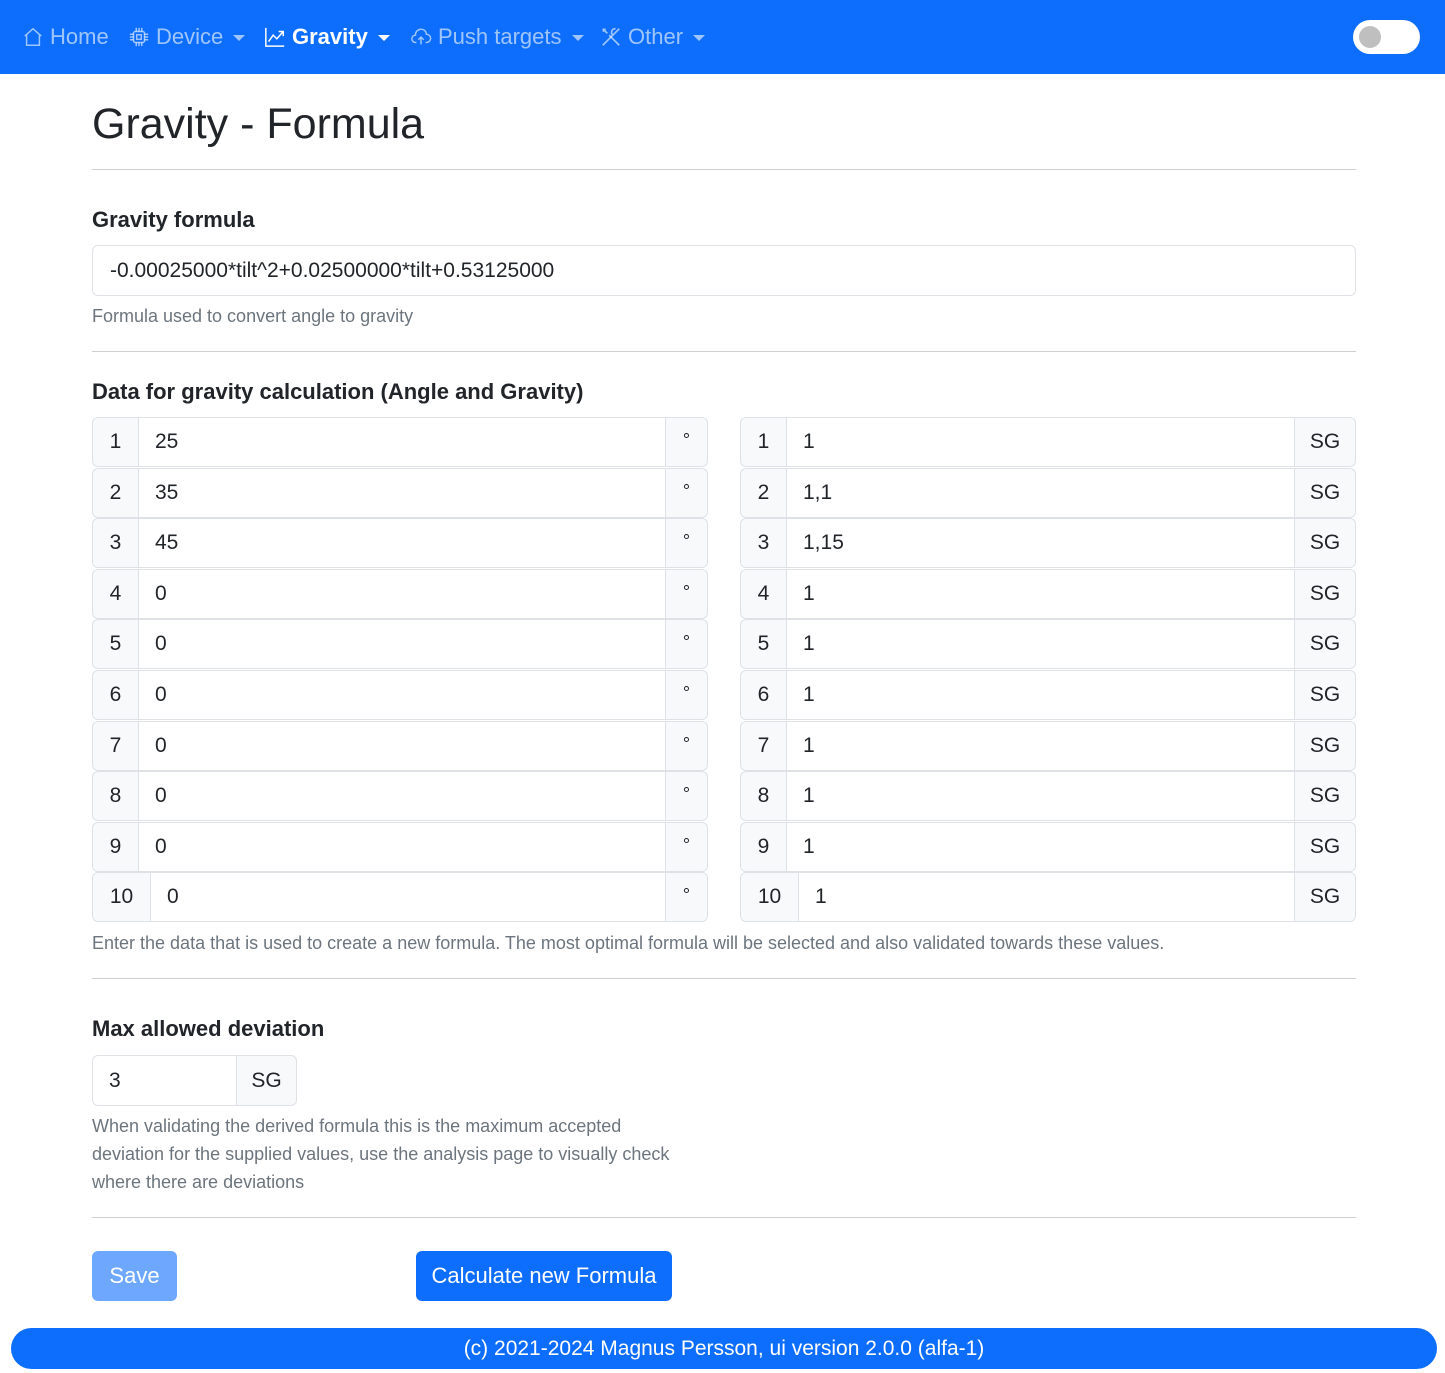  What do you see at coordinates (134, 1276) in the screenshot?
I see `save-button: Save` at bounding box center [134, 1276].